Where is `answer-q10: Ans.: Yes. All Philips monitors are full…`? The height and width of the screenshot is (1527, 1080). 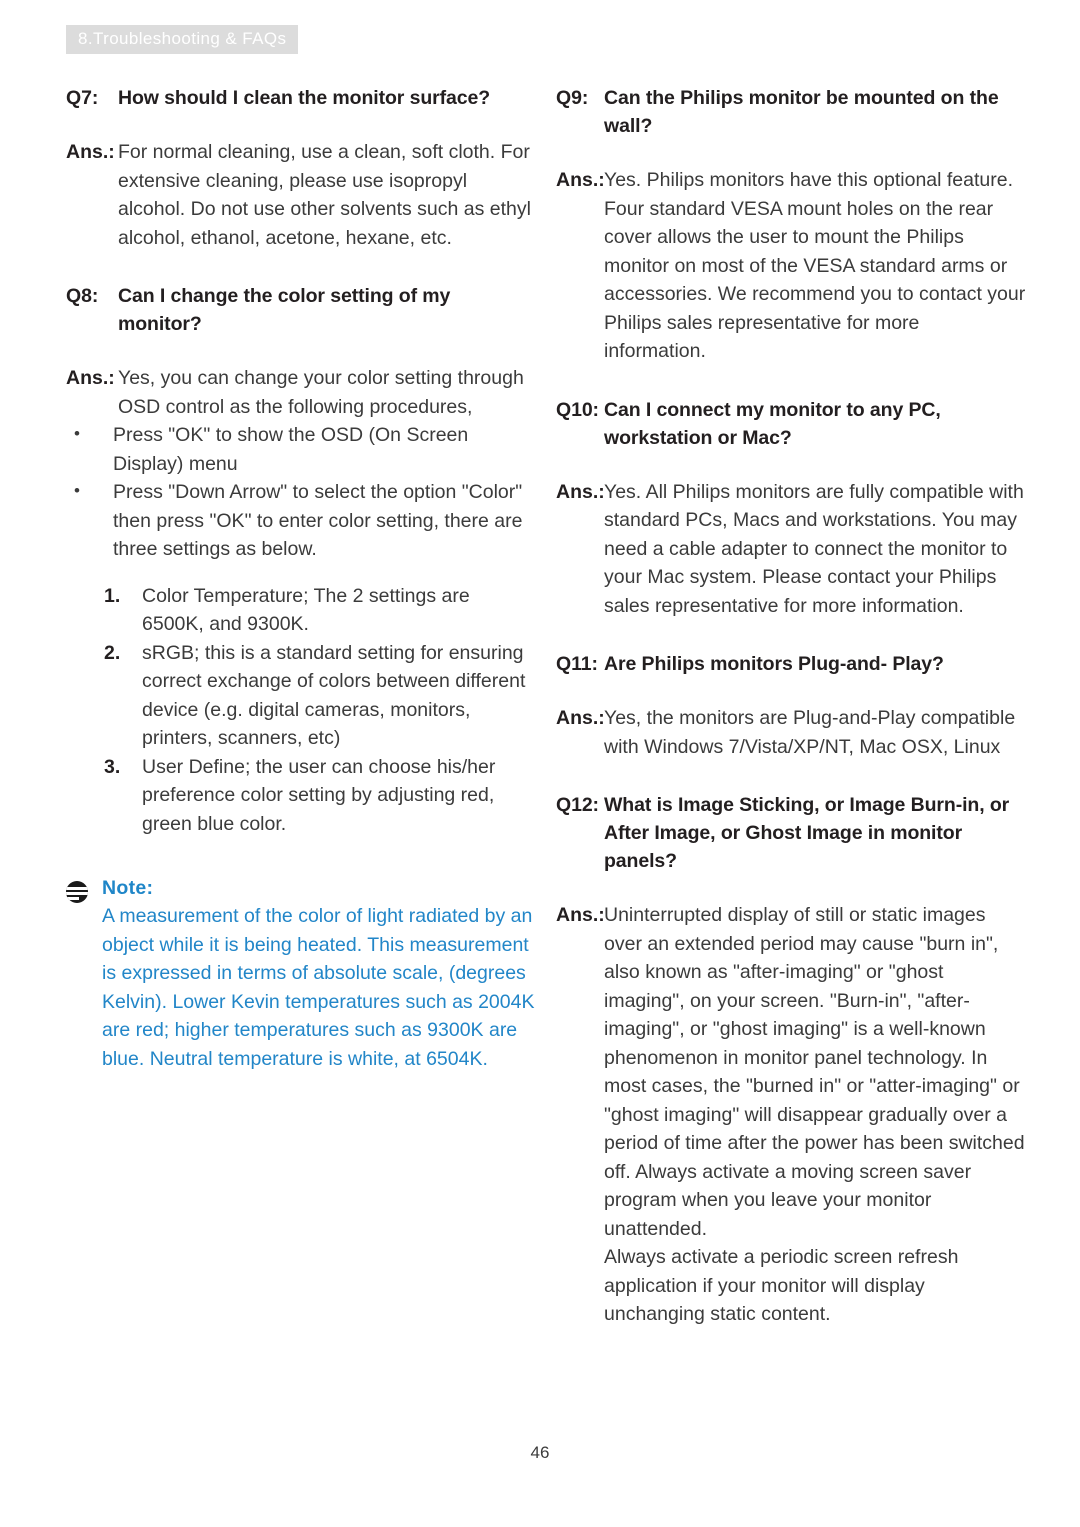
answer-q10: Ans.: Yes. All Philips monitors are full… is located at coordinates (791, 549).